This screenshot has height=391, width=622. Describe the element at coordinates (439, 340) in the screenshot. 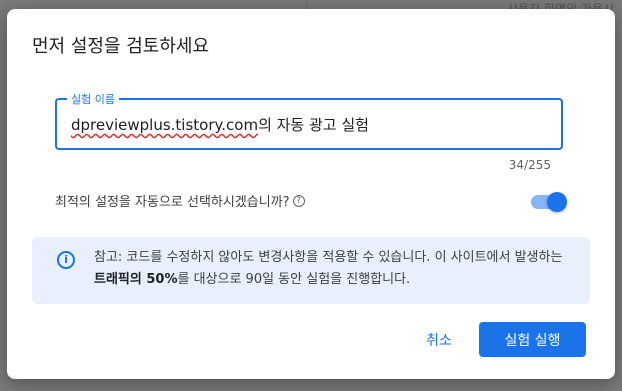

I see `cancel-button: 취소` at that location.